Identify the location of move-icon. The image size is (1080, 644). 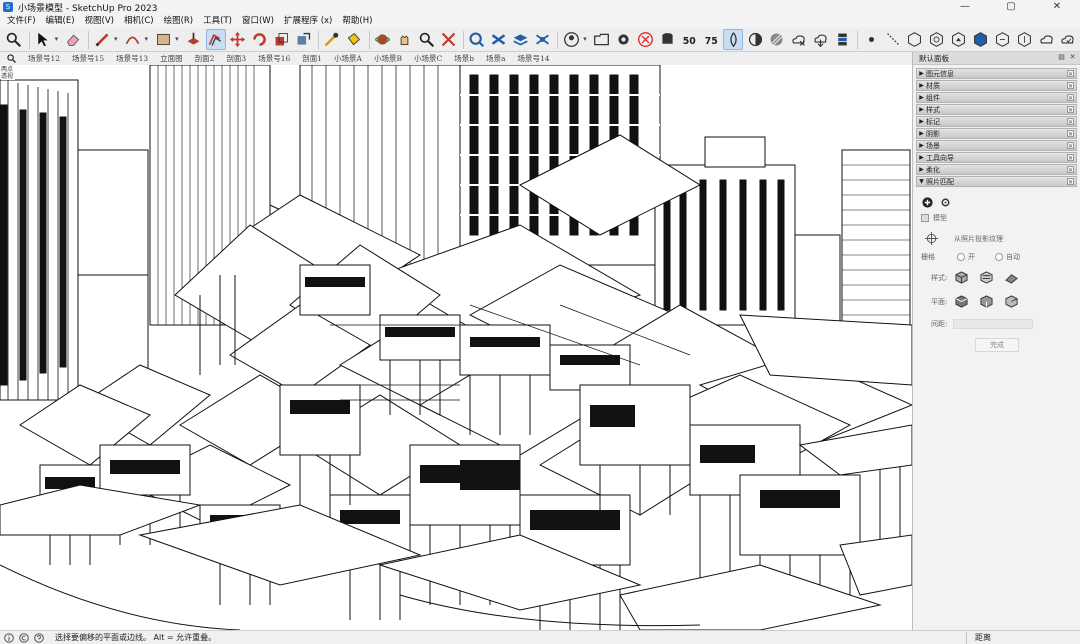
(238, 39).